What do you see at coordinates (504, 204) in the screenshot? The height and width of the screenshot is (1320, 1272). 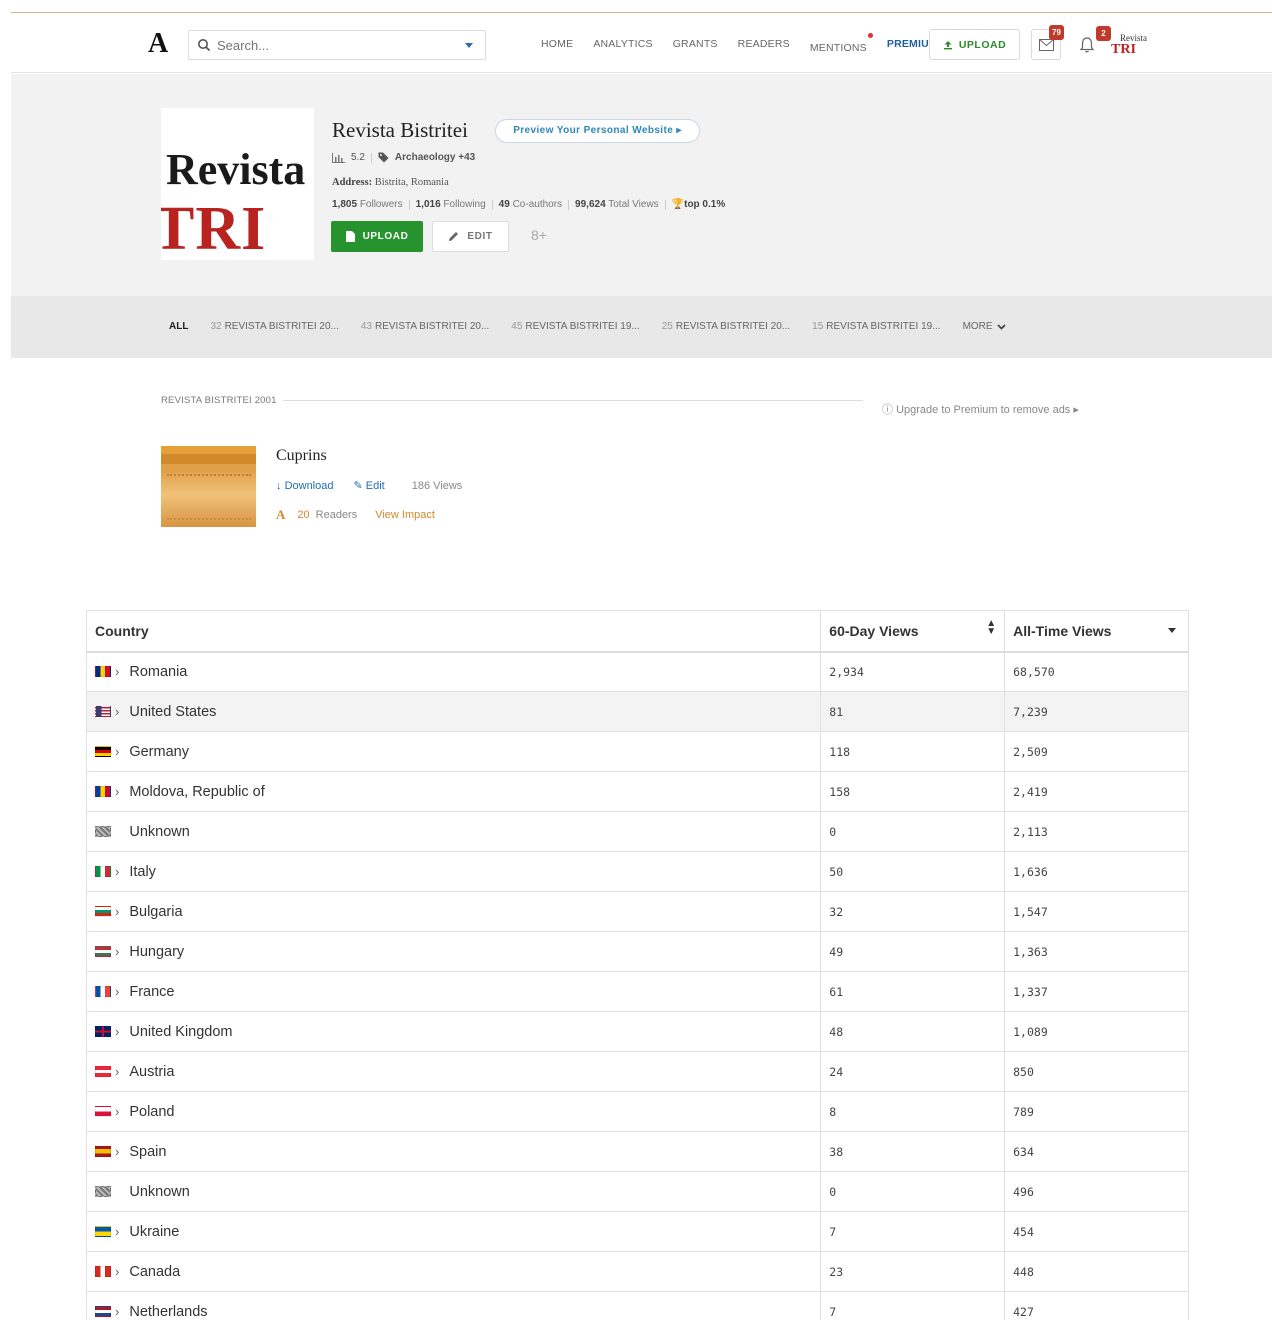 I see `coauthors-count: 49` at bounding box center [504, 204].